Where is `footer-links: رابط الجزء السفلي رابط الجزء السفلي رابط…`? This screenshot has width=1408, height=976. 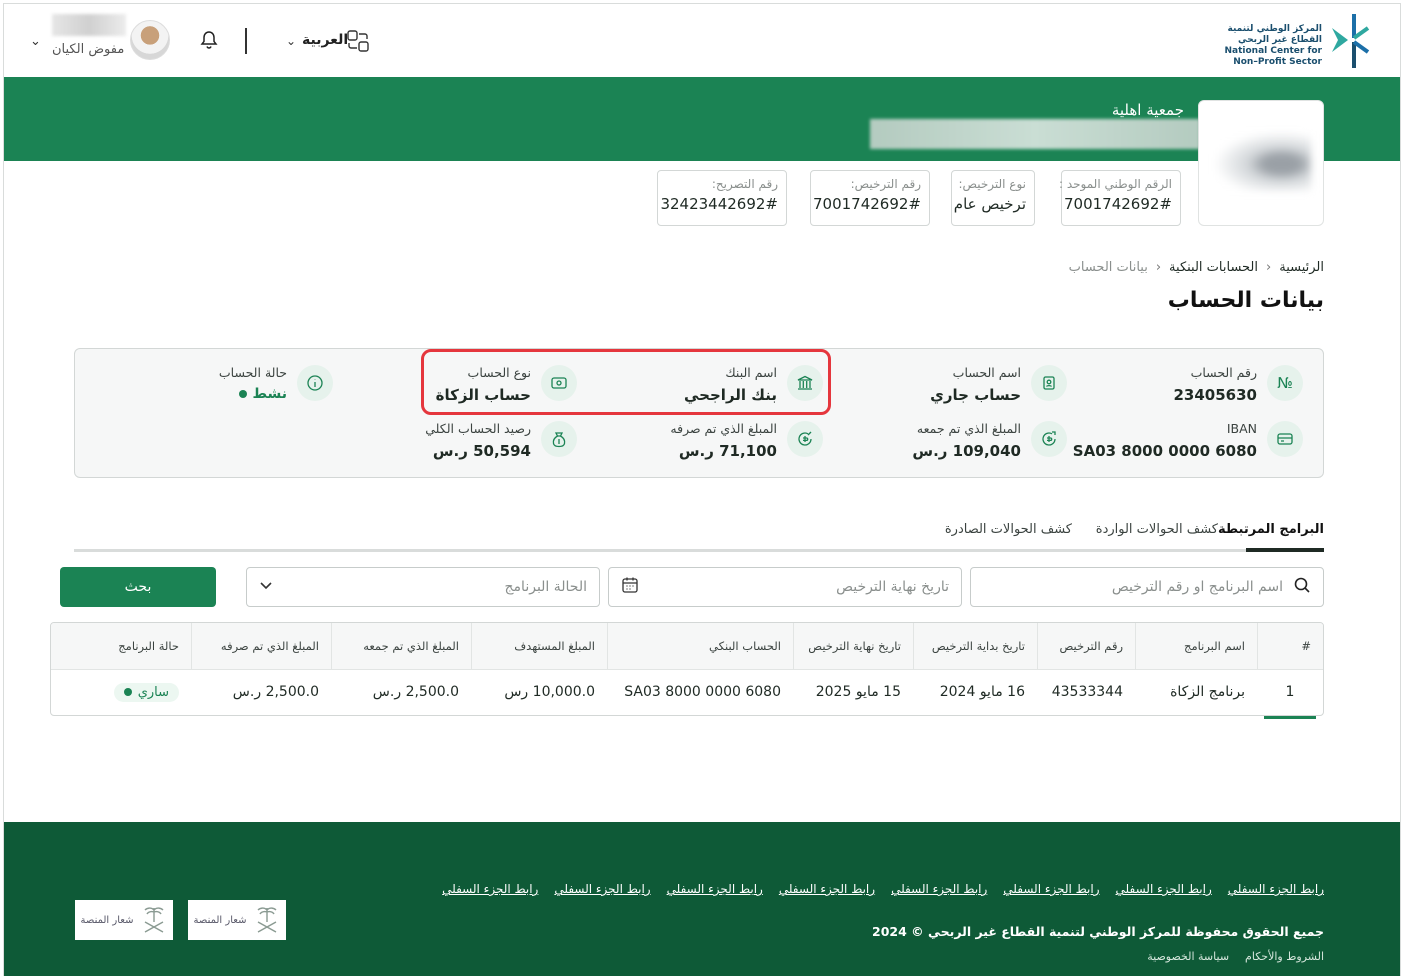 footer-links: رابط الجزء السفلي رابط الجزء السفلي رابط… is located at coordinates (883, 889).